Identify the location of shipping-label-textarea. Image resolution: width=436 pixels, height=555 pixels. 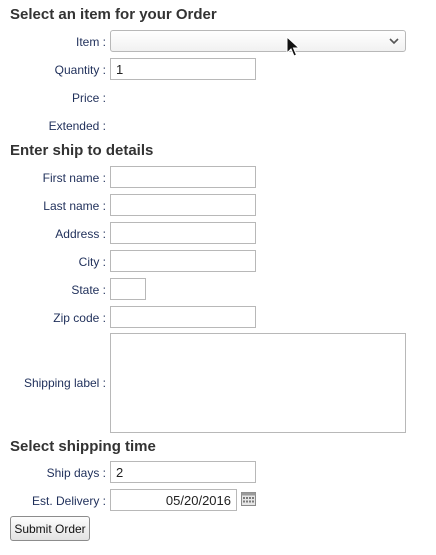
(258, 383).